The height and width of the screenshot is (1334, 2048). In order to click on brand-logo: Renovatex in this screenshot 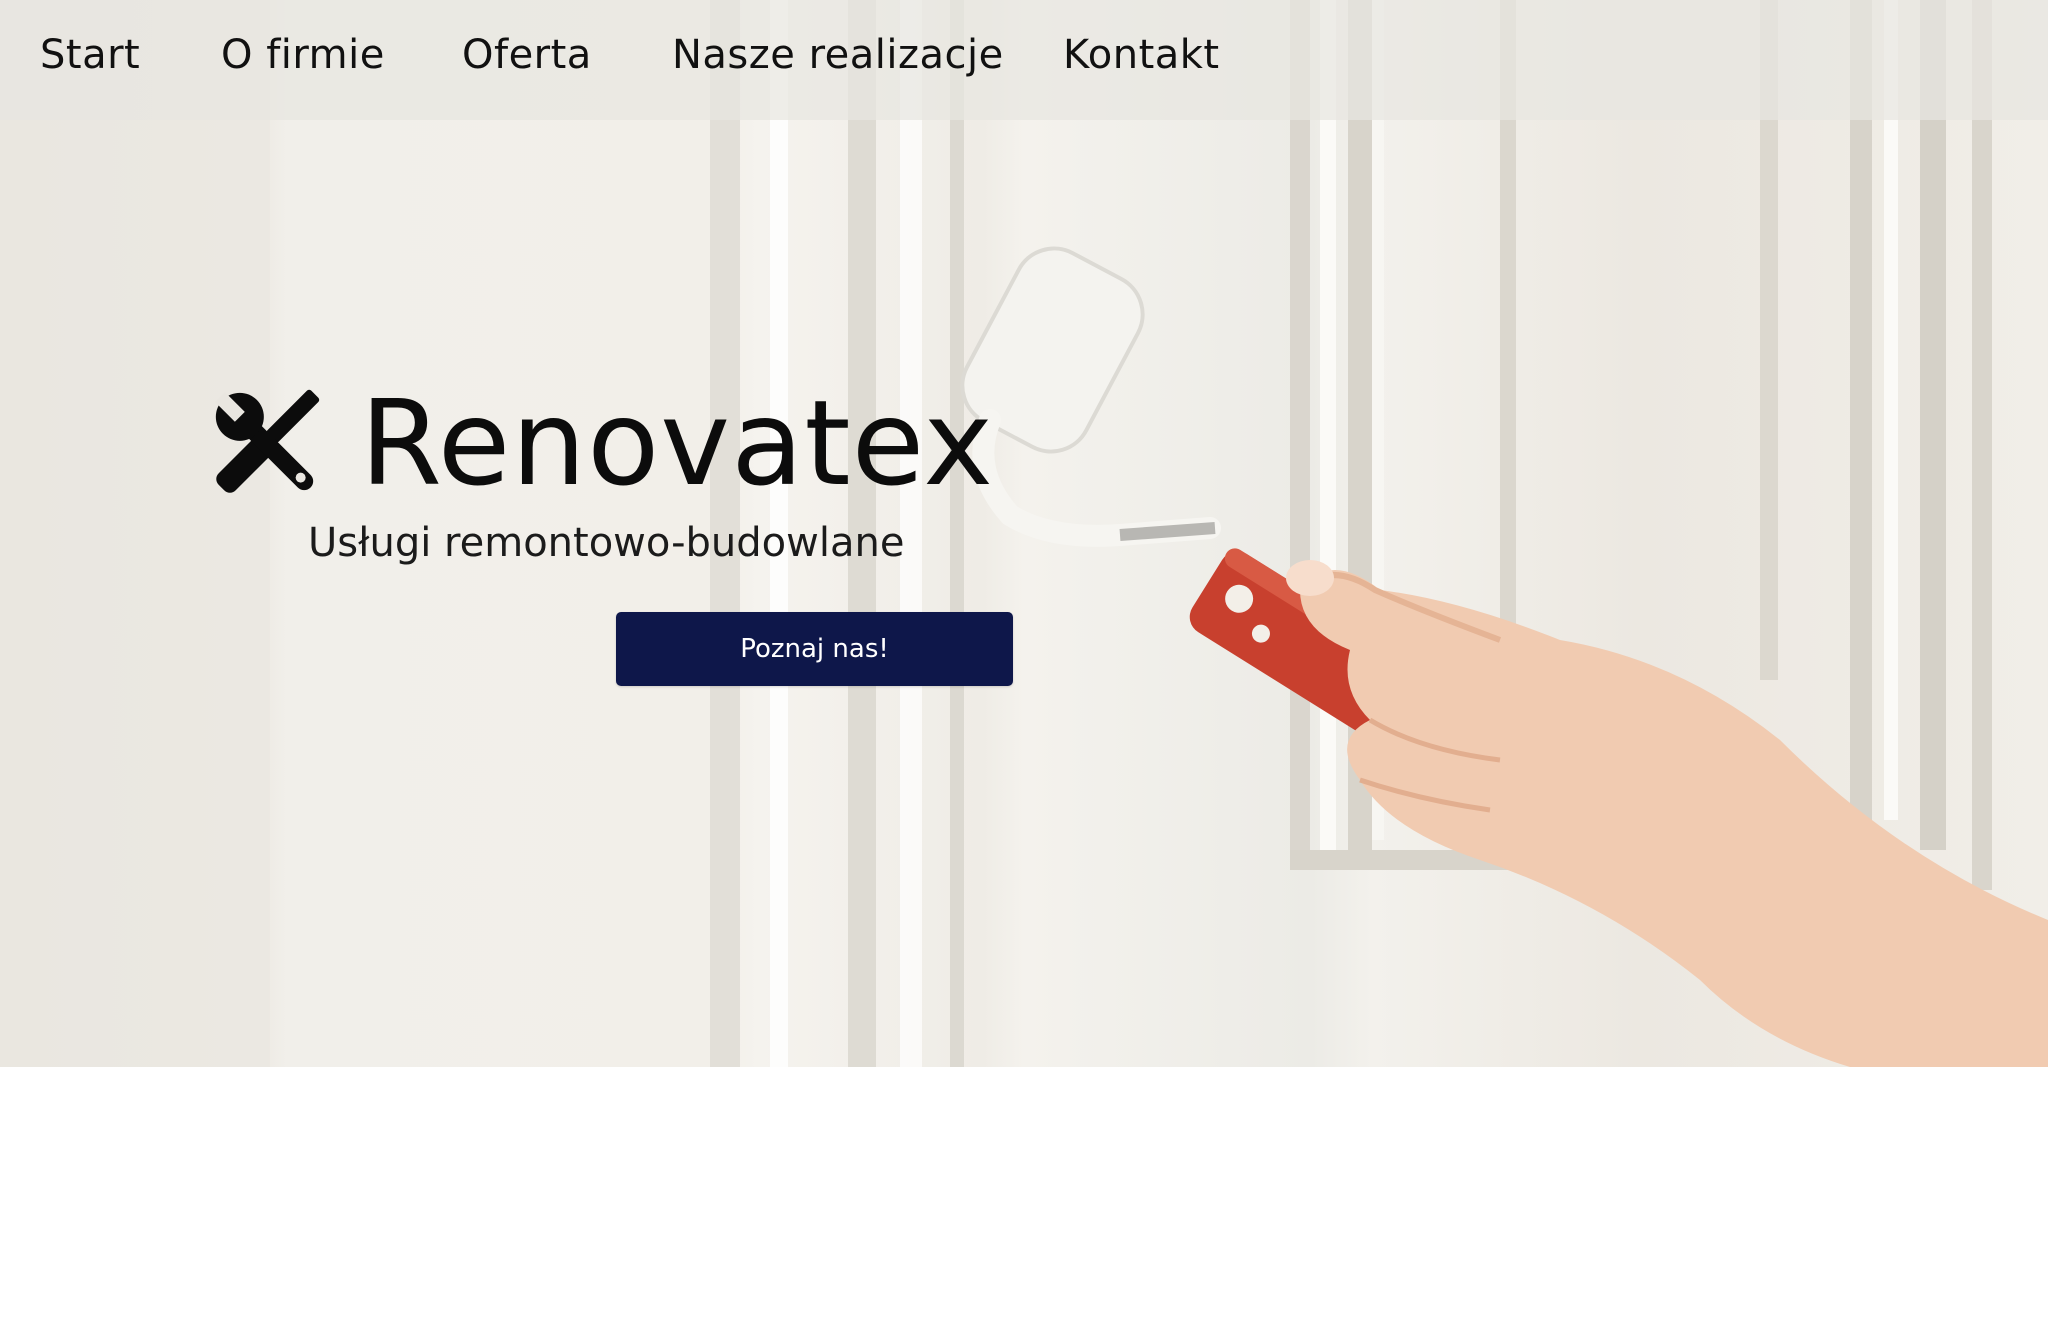, I will do `click(599, 443)`.